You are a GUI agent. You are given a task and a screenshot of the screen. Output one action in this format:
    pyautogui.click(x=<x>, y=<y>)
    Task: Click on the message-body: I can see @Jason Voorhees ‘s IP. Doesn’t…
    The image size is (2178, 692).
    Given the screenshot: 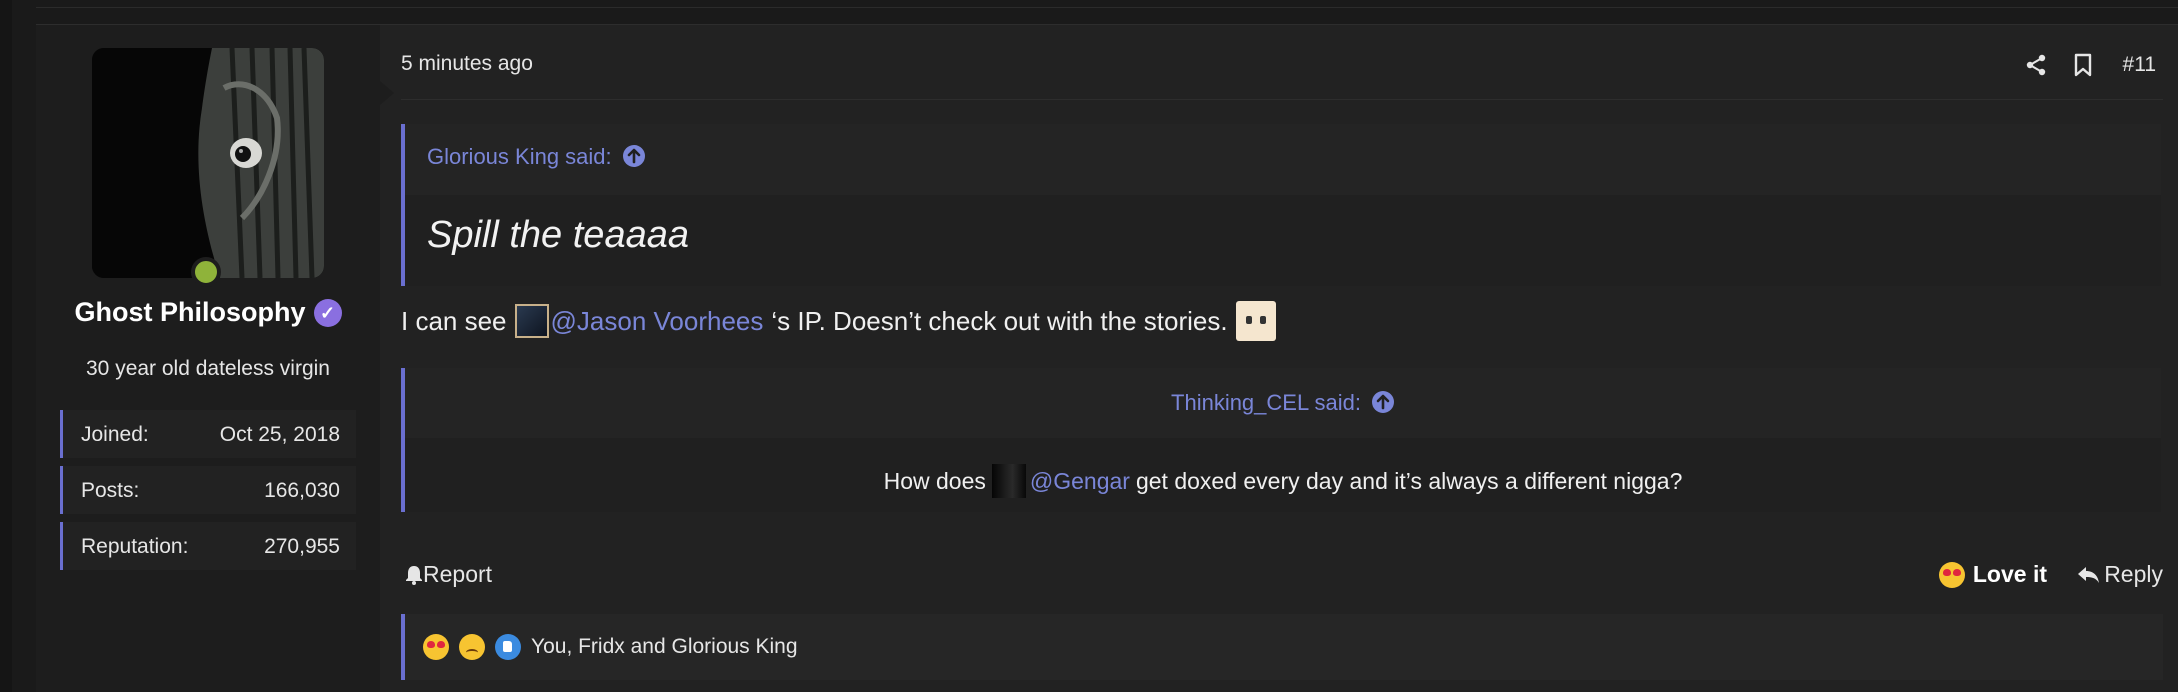 What is the action you would take?
    pyautogui.click(x=838, y=321)
    